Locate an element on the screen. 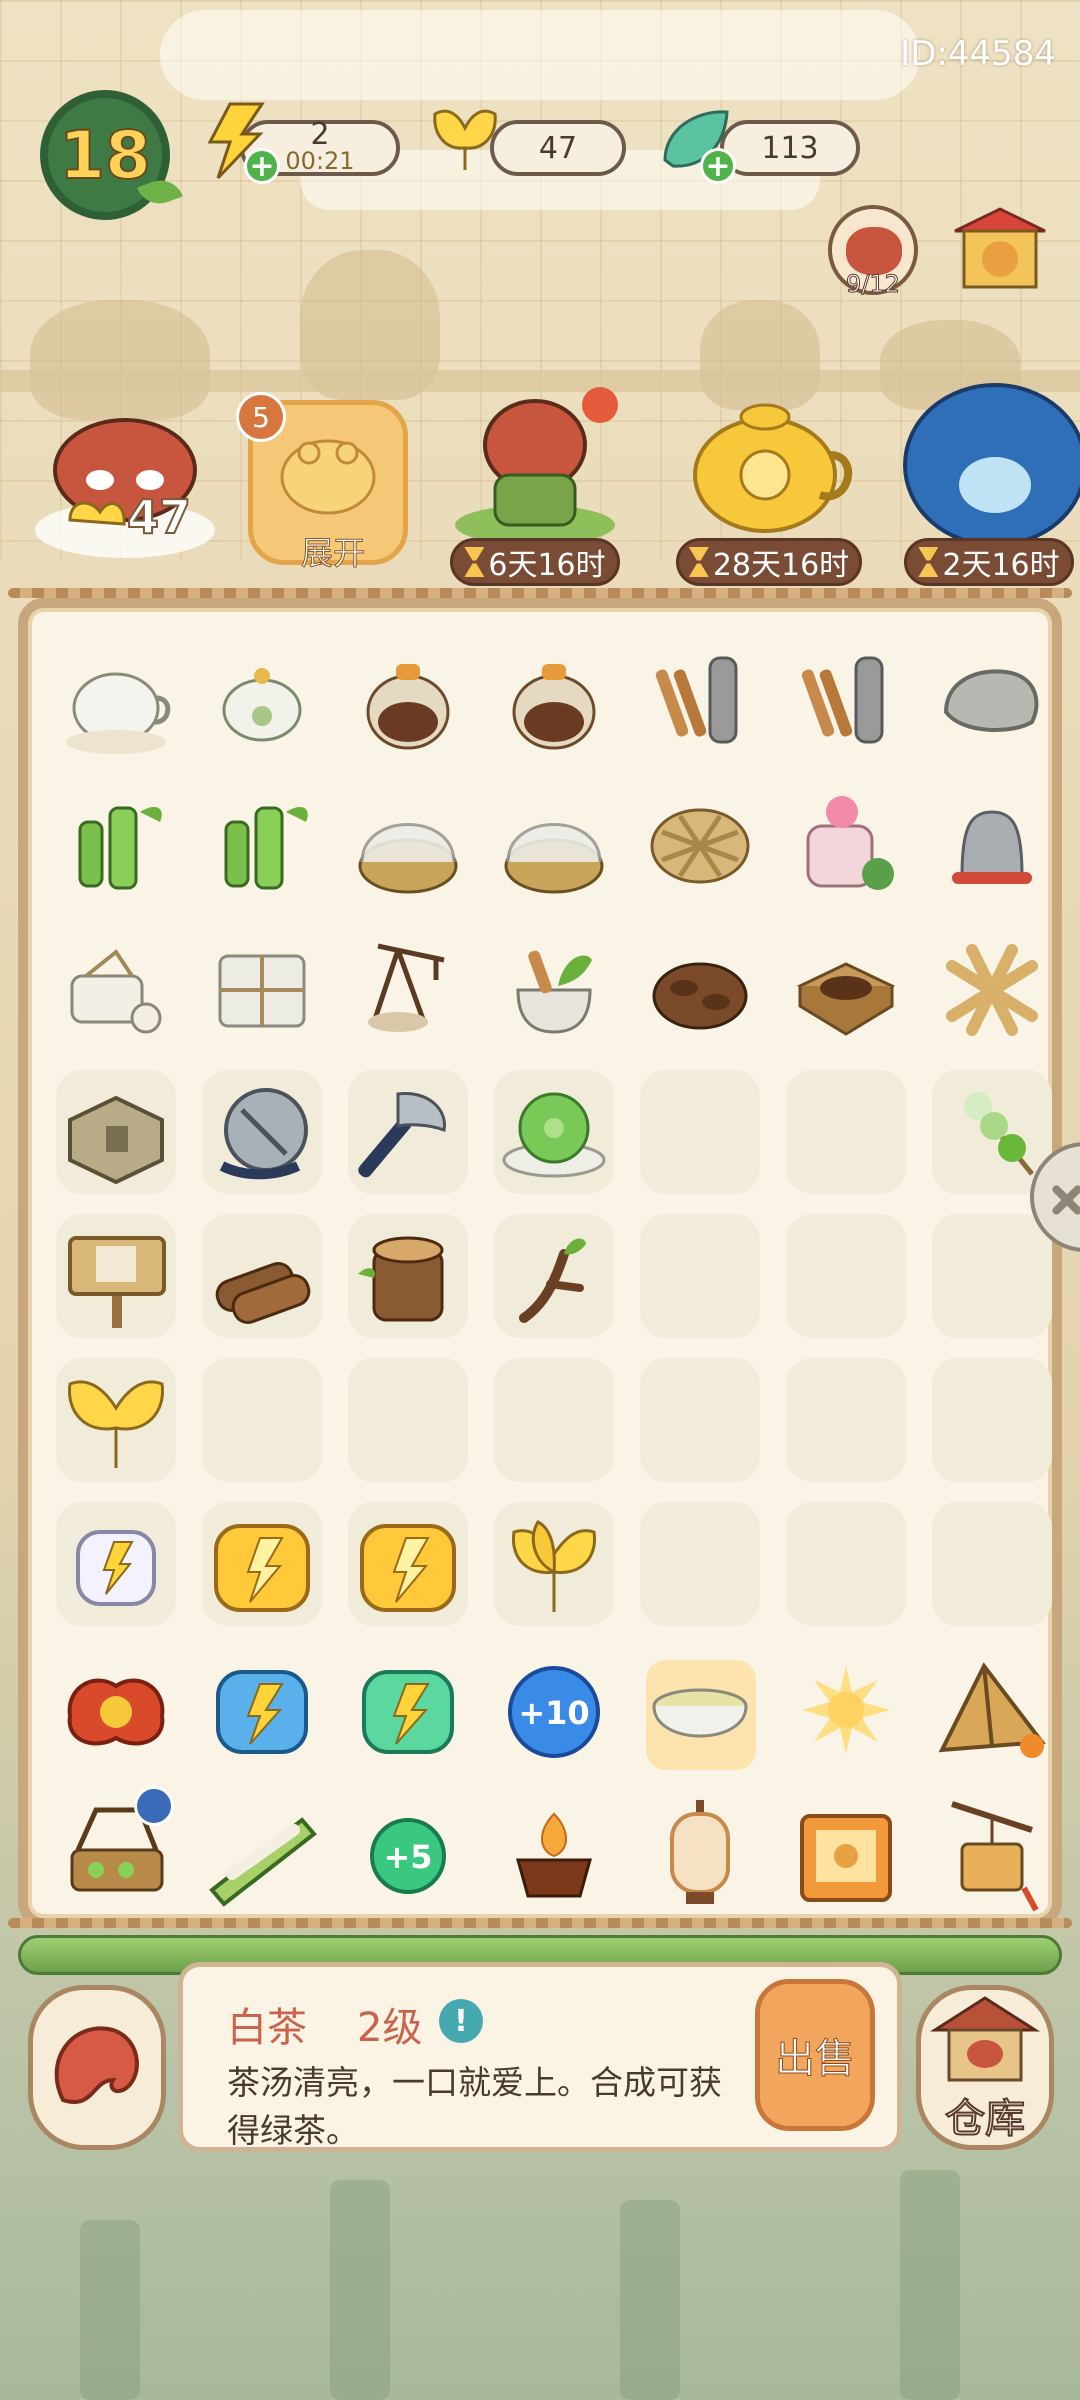  board-item-lantern is located at coordinates (700, 1852).